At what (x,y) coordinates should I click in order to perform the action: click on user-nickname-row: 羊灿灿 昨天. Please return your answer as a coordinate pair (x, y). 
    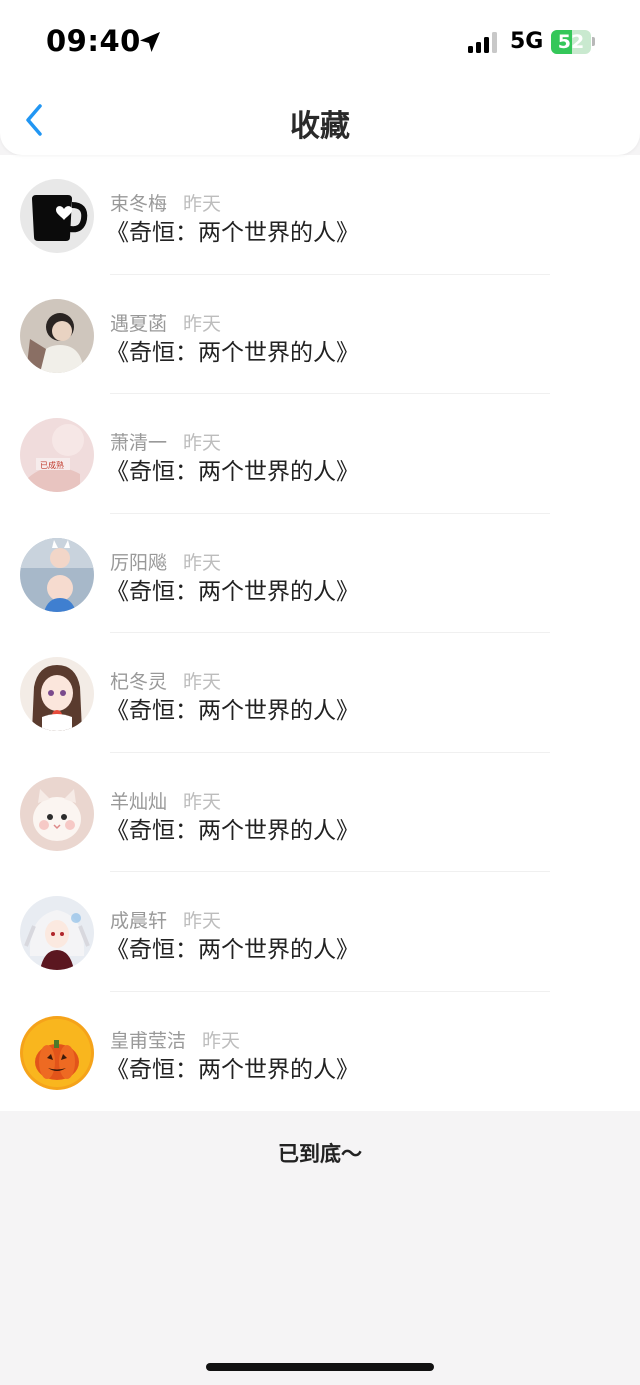
    Looking at the image, I should click on (165, 800).